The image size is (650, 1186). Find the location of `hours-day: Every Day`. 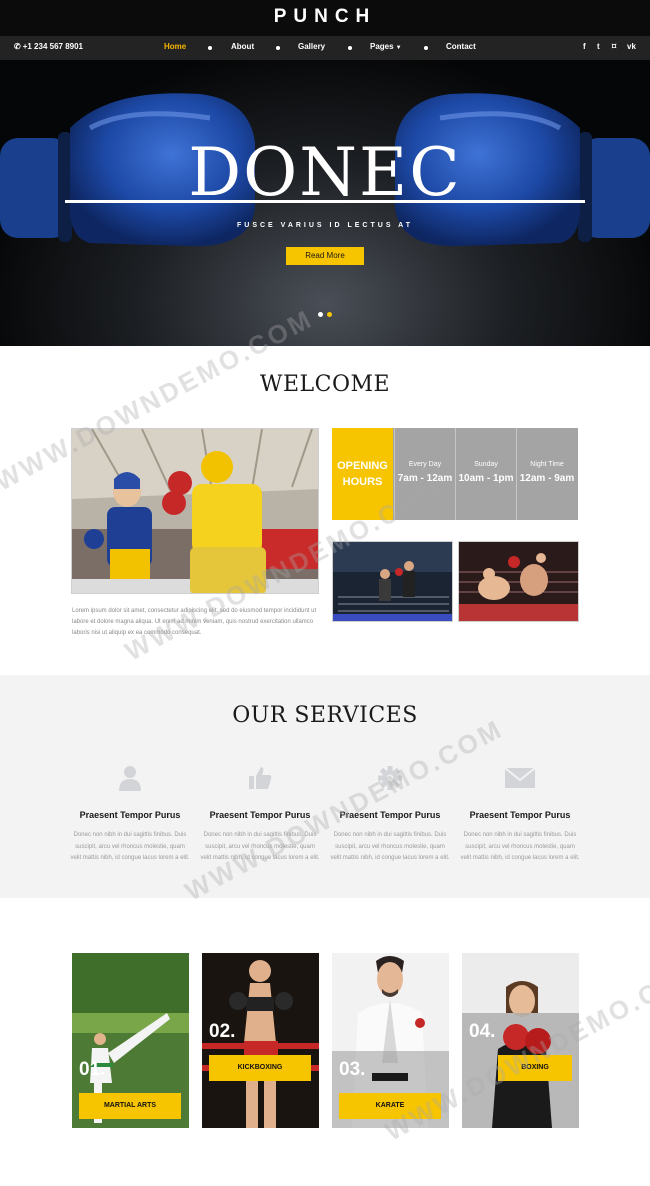

hours-day: Every Day is located at coordinates (425, 464).